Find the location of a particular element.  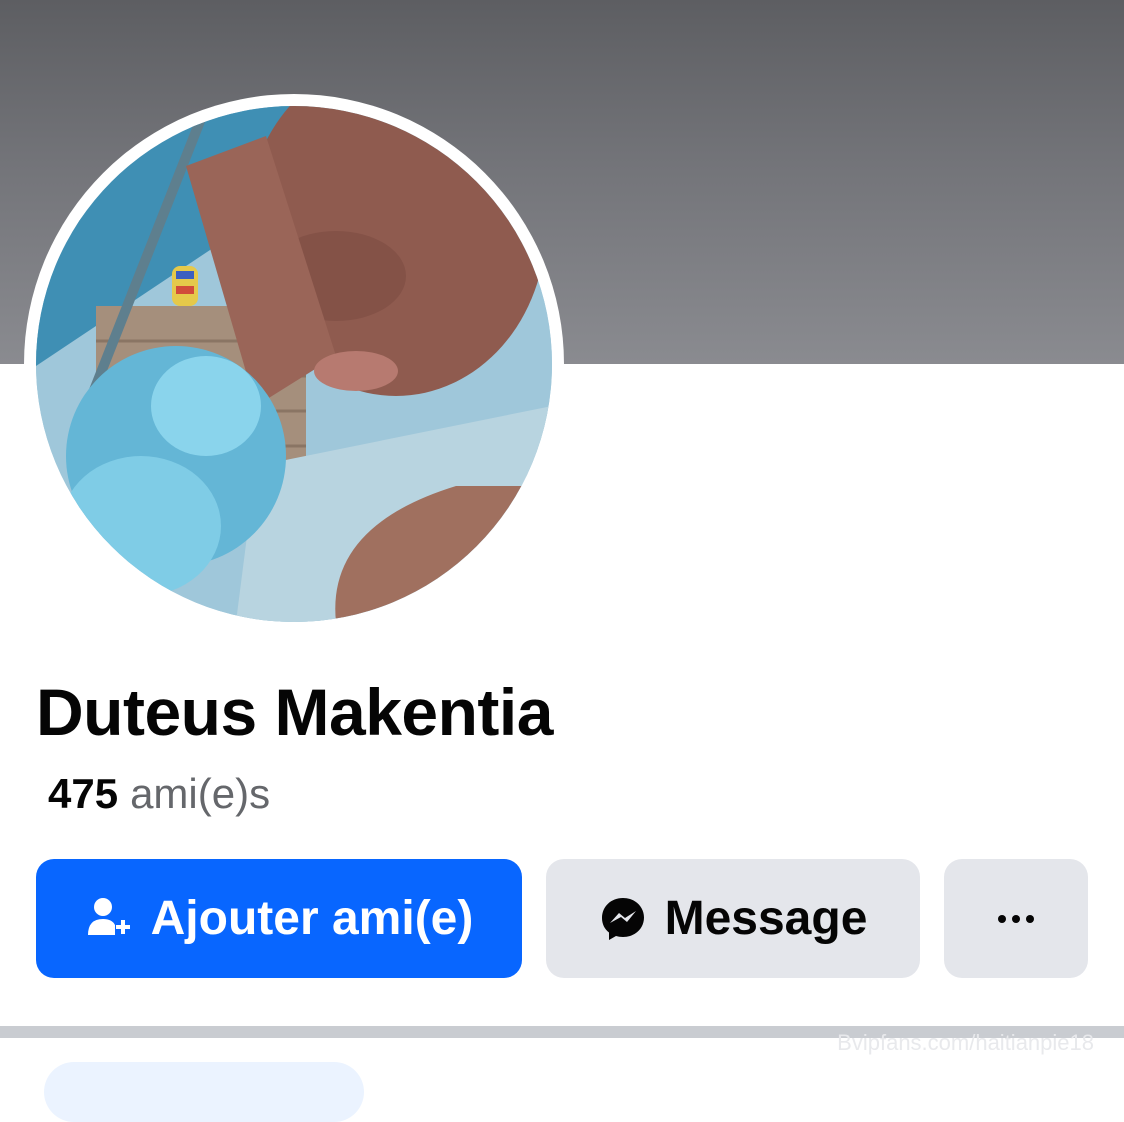

add-friend-button: Ajouter ami(e) is located at coordinates (279, 918).